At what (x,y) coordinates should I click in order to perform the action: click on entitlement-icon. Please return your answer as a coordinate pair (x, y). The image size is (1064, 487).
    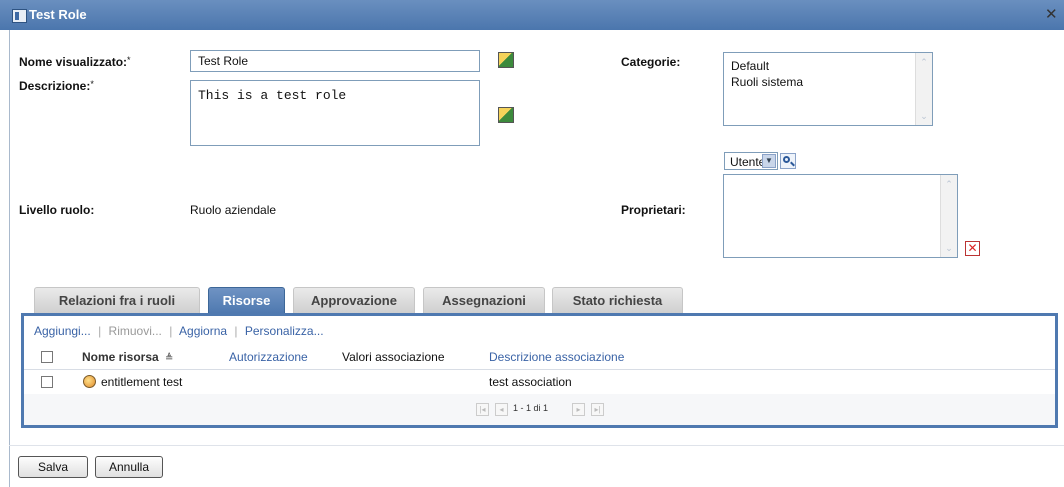
    Looking at the image, I should click on (89, 381).